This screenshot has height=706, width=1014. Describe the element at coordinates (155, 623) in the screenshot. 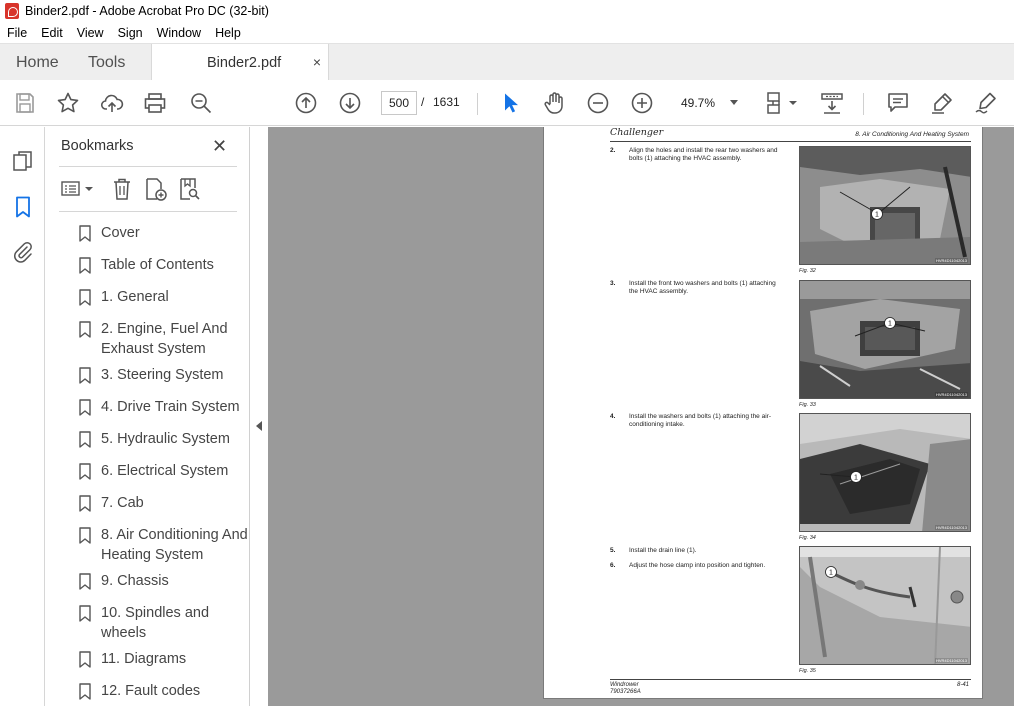

I see `bookmark-label: 10. Spindles and wheels` at that location.